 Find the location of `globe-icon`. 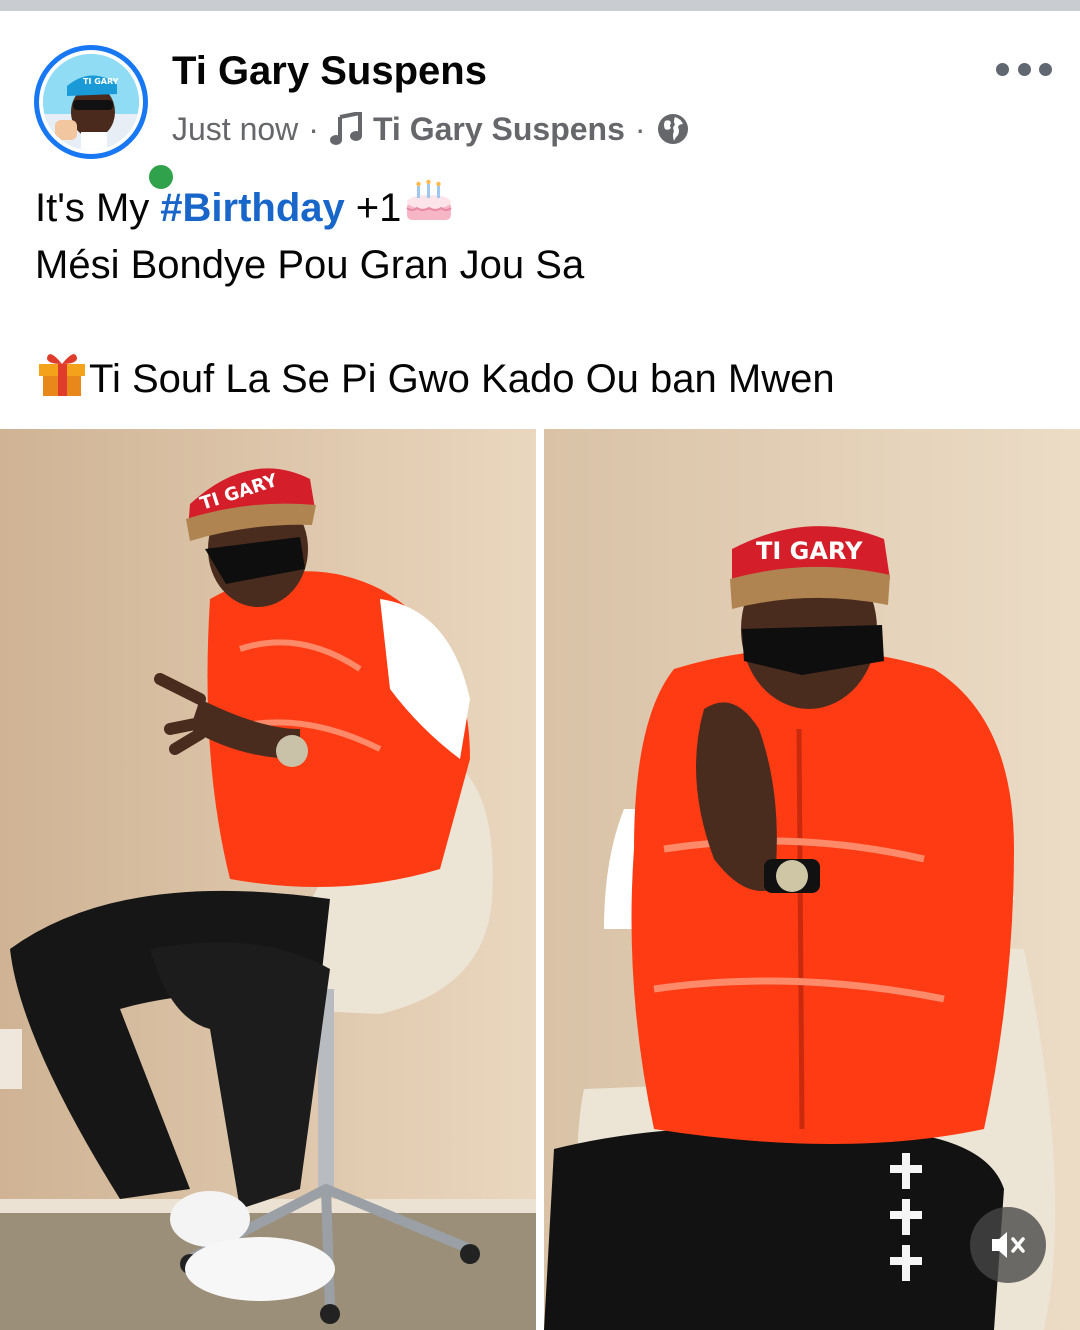

globe-icon is located at coordinates (673, 129).